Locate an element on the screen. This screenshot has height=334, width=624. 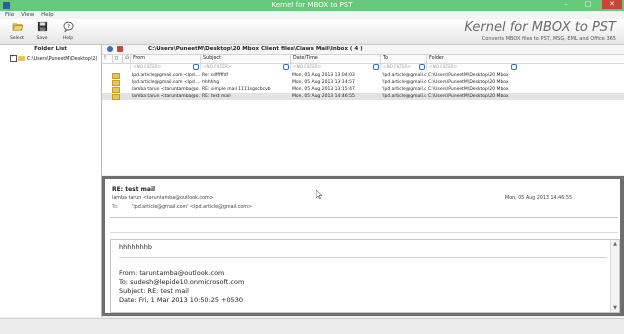
save-button: Save is located at coordinates (42, 31).